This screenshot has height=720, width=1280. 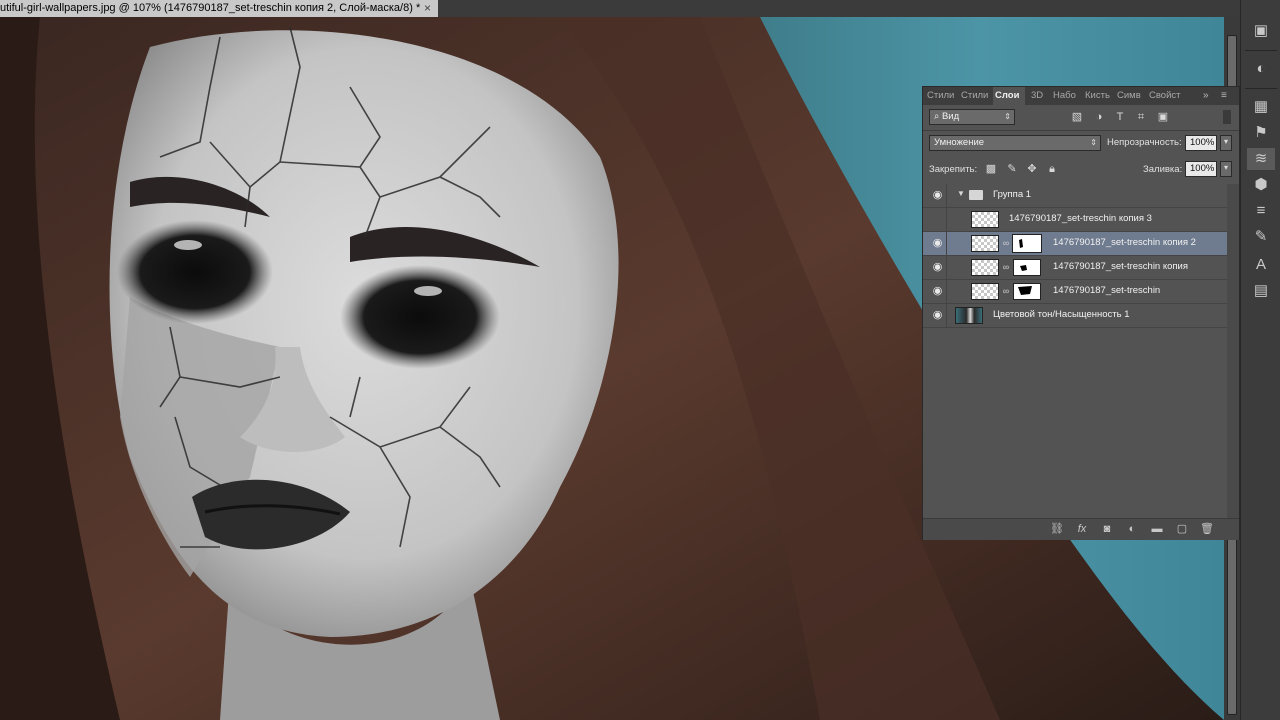 What do you see at coordinates (976, 195) in the screenshot?
I see `folder-icon` at bounding box center [976, 195].